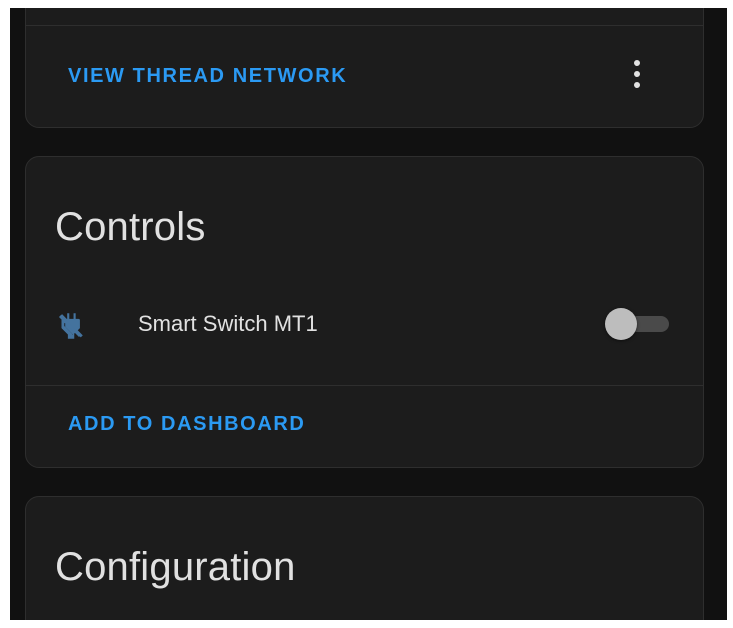 The height and width of the screenshot is (628, 733). I want to click on power-plug-off-icon, so click(70, 326).